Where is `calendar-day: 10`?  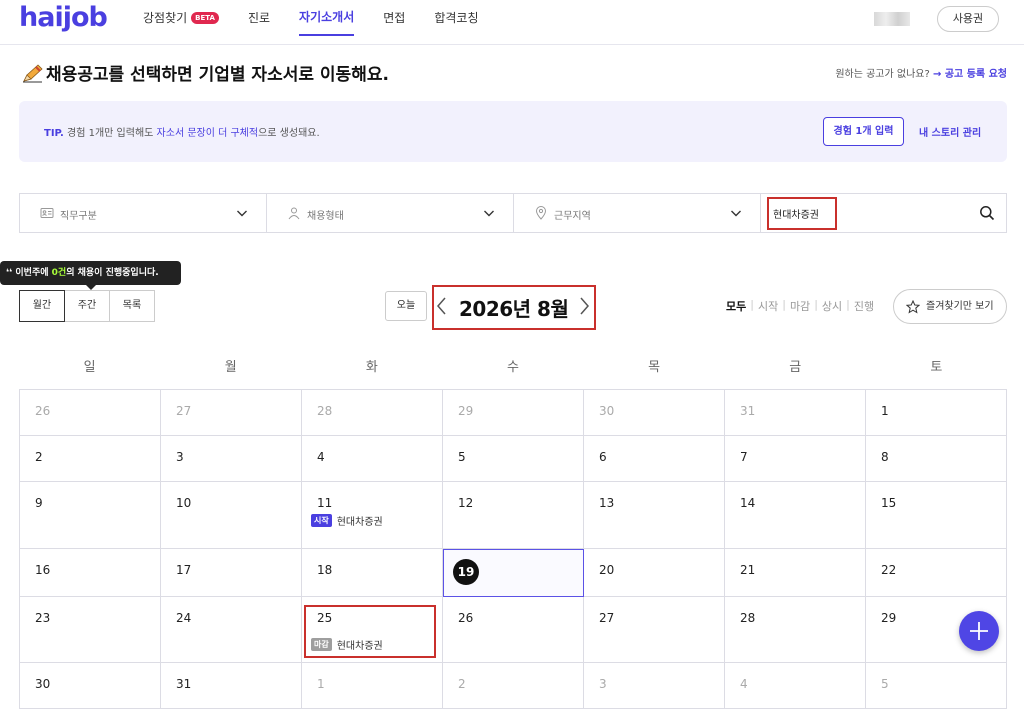 calendar-day: 10 is located at coordinates (231, 515).